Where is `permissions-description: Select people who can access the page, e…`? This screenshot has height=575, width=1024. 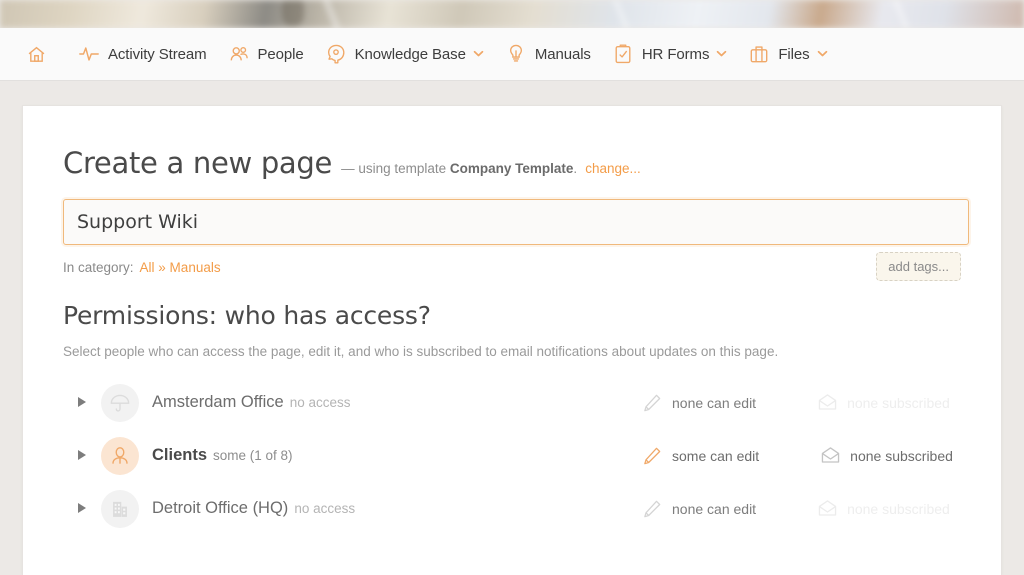 permissions-description: Select people who can access the page, e… is located at coordinates (421, 351).